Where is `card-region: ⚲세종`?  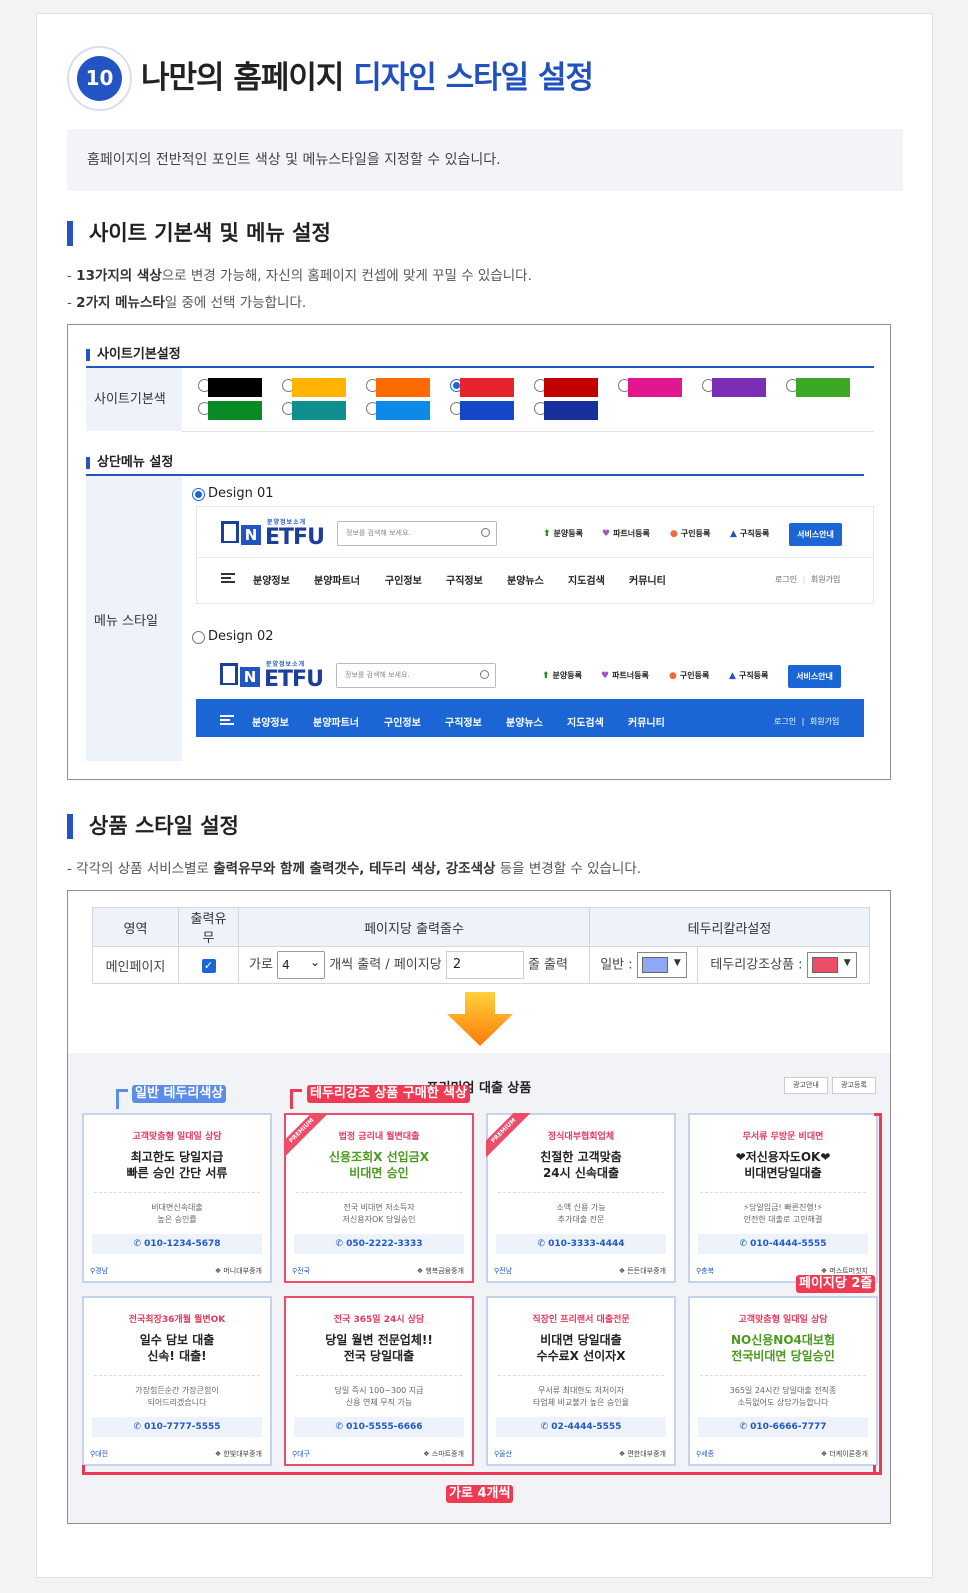 card-region: ⚲세종 is located at coordinates (705, 1454).